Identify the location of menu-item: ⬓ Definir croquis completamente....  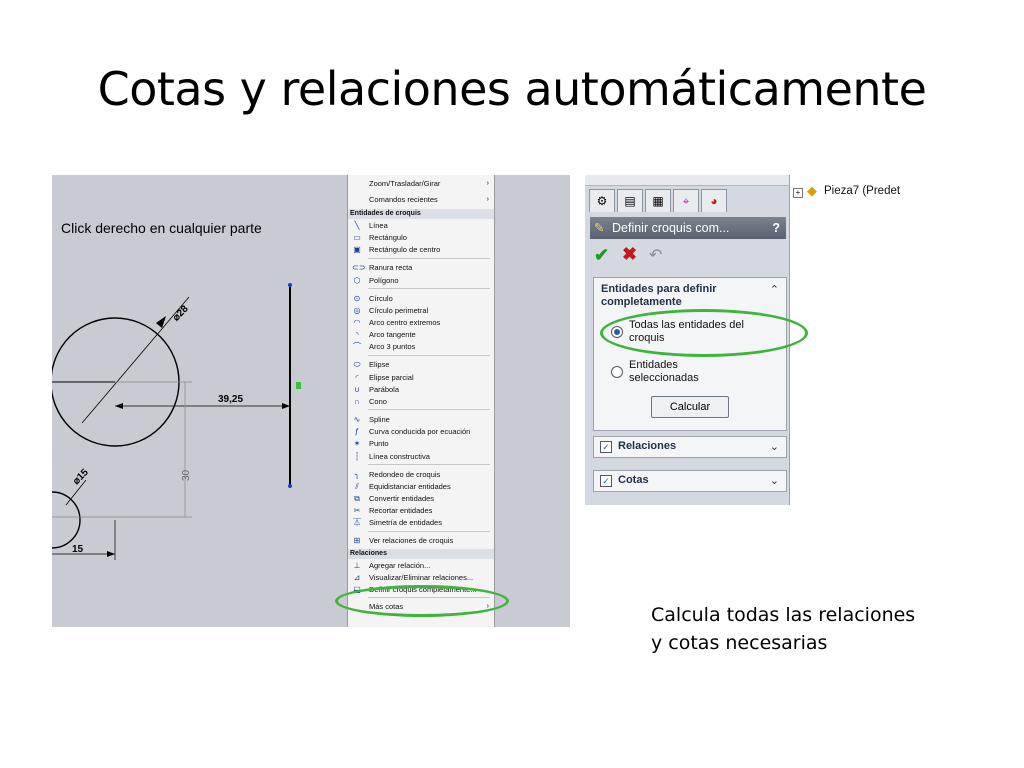
(421, 590).